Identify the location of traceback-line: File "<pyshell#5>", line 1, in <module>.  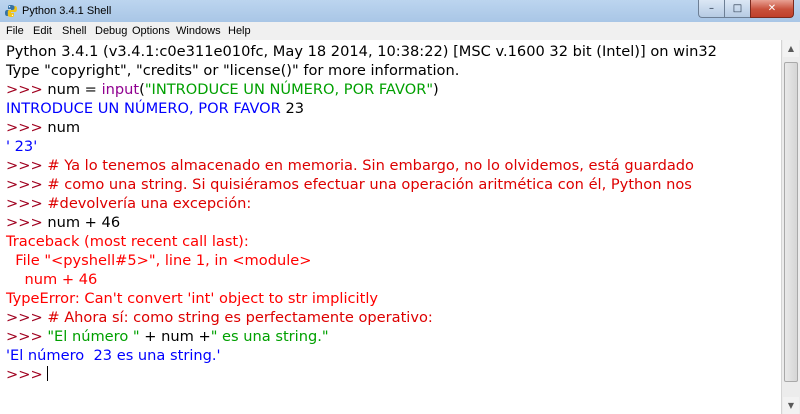
(159, 260).